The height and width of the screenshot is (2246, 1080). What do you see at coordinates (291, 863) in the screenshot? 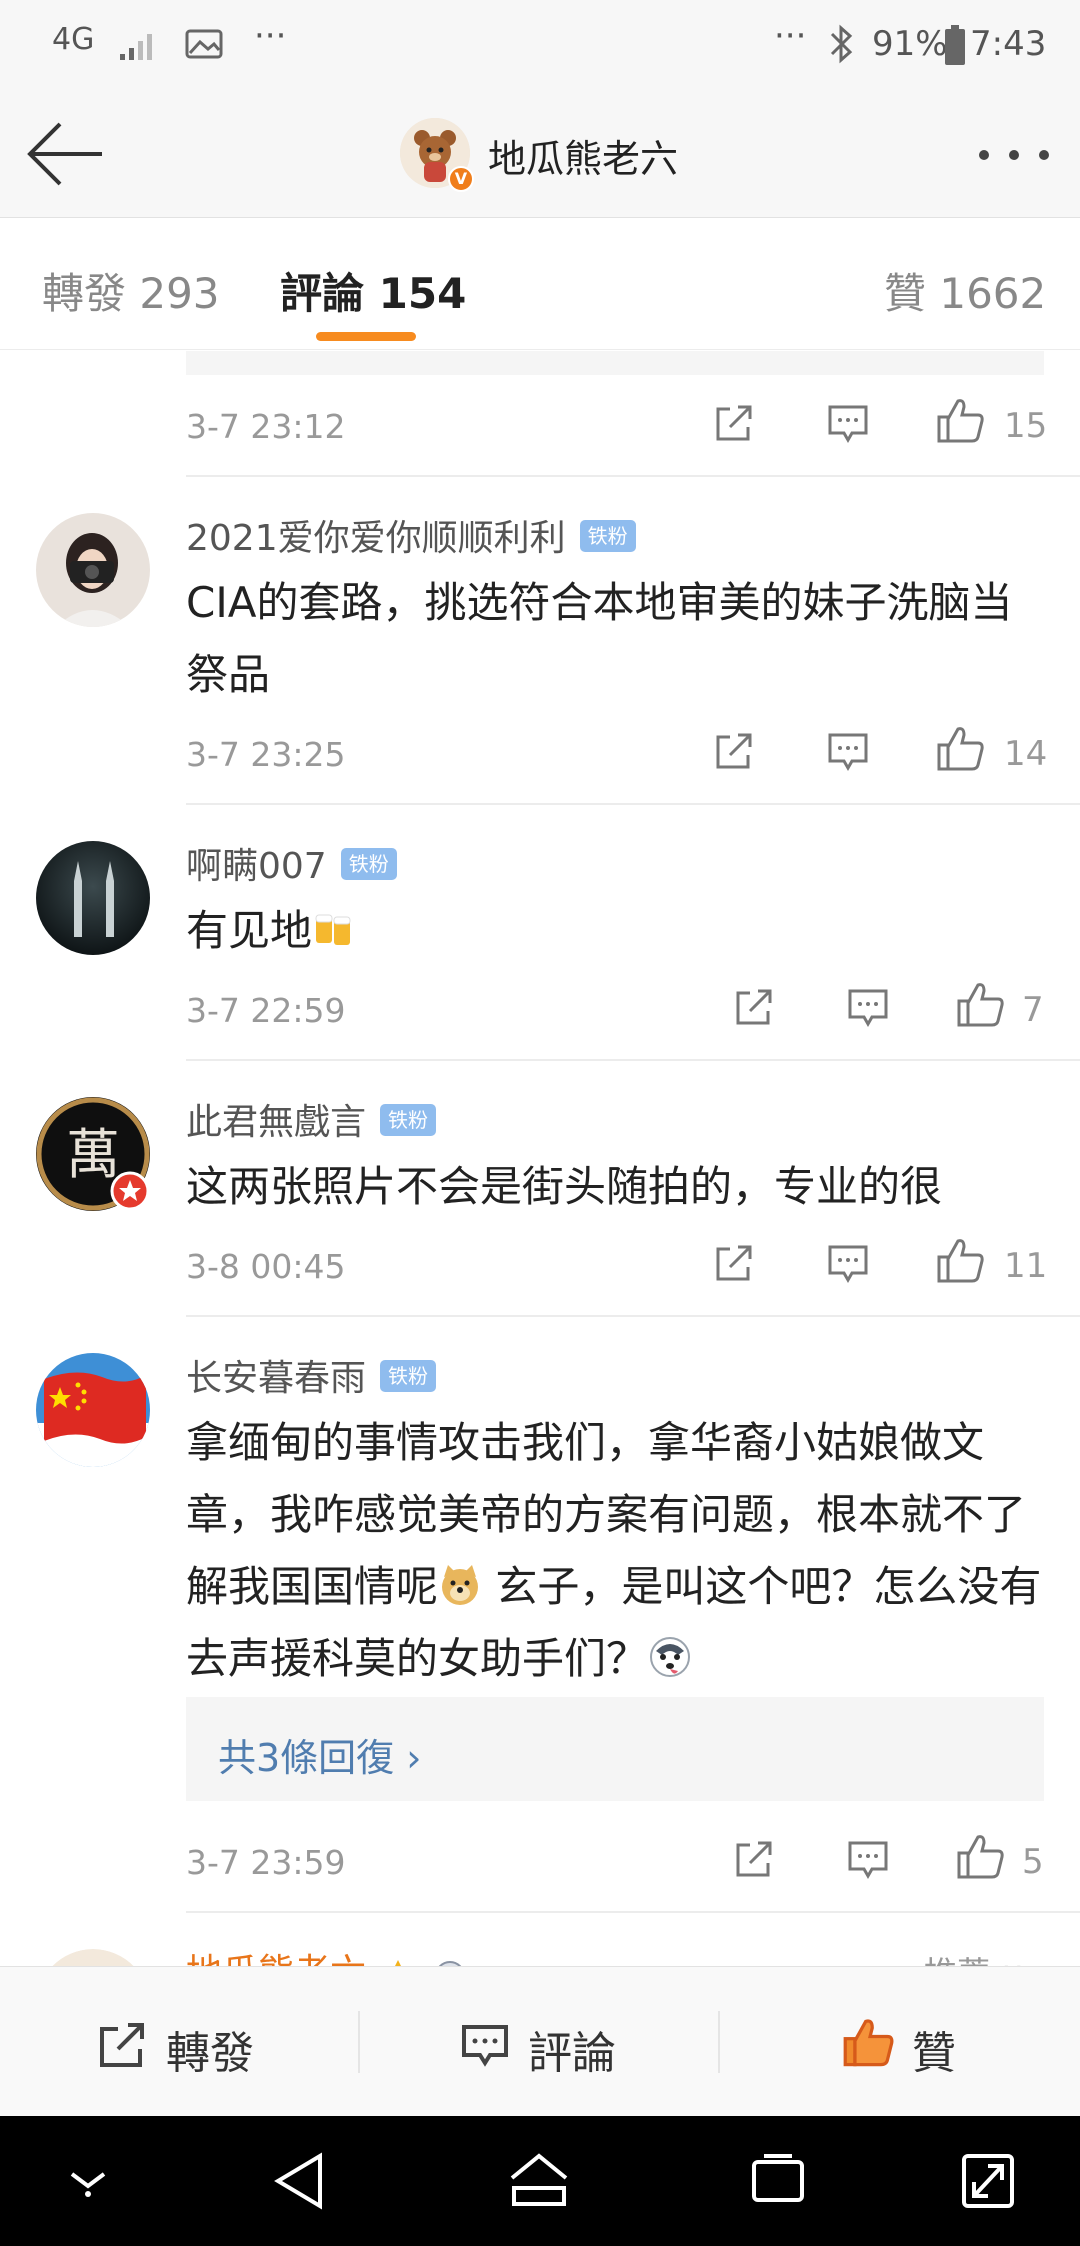
I see `username: 啊瞒007 铁粉` at bounding box center [291, 863].